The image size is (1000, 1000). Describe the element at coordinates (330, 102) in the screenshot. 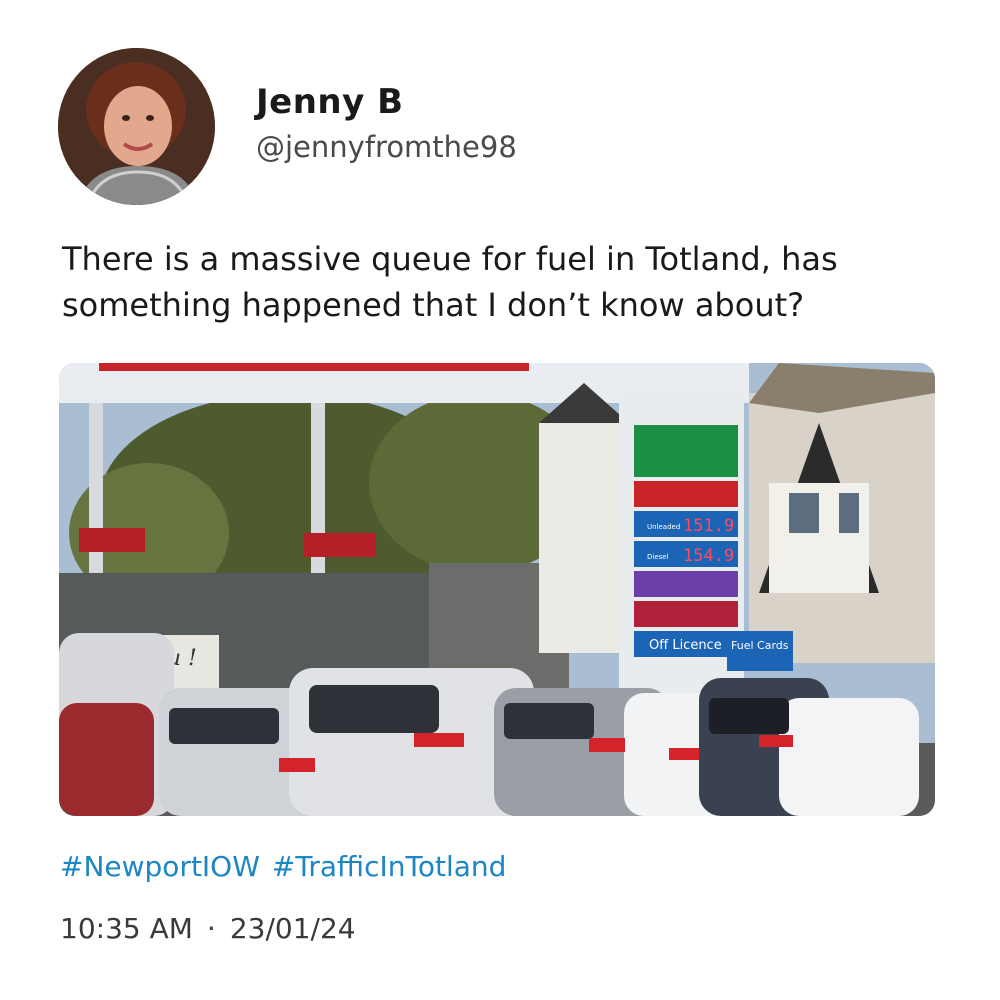

I see `display-name: Jenny B` at that location.